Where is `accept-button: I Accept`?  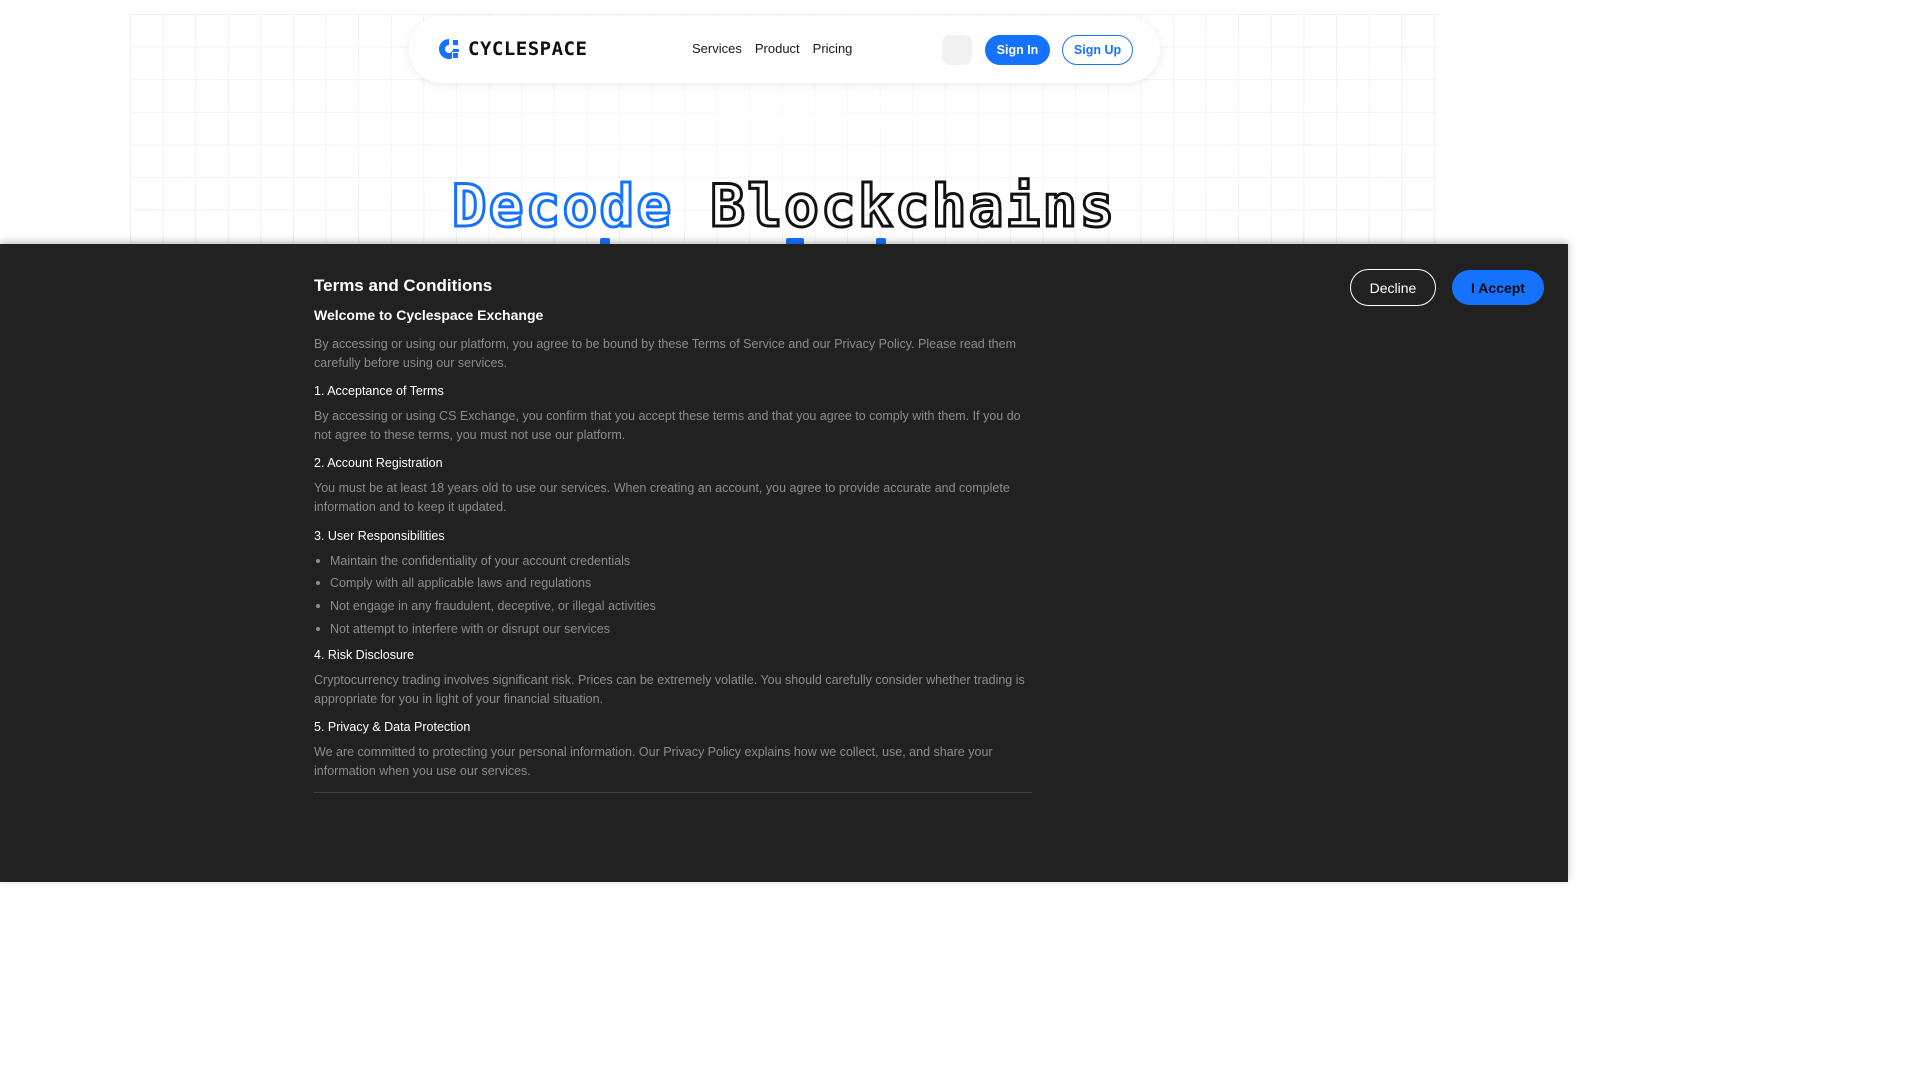 accept-button: I Accept is located at coordinates (1498, 287).